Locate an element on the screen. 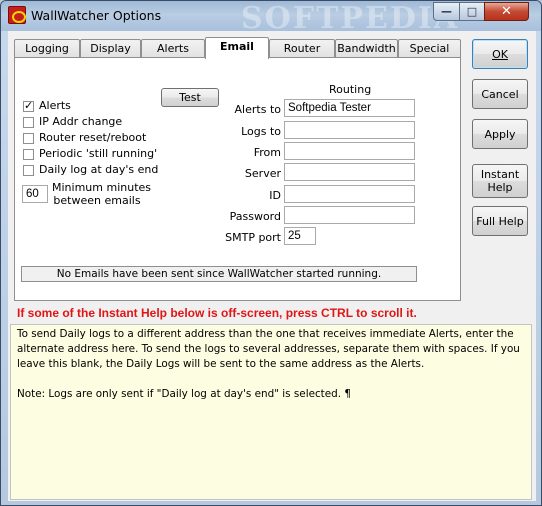 This screenshot has width=542, height=506. instant-help-button: Instant Help is located at coordinates (500, 181).